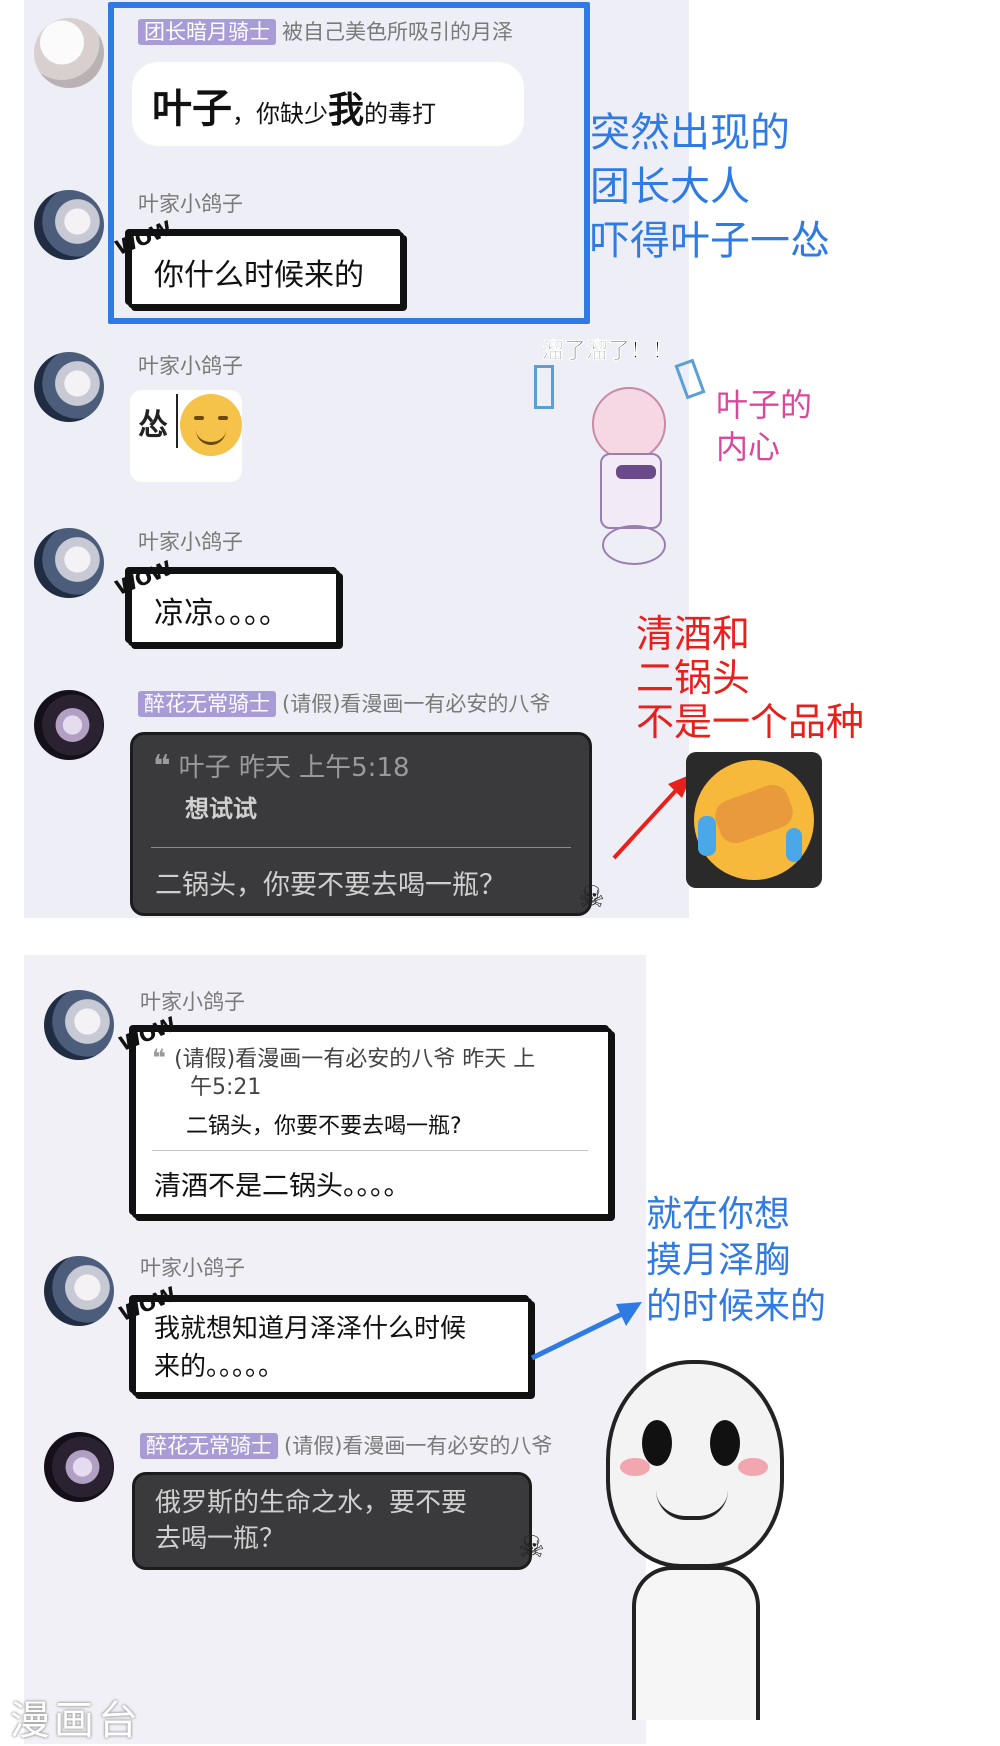 This screenshot has width=1000, height=1746. I want to click on message-text: 清酒不是二锅头。。。。, so click(282, 1186).